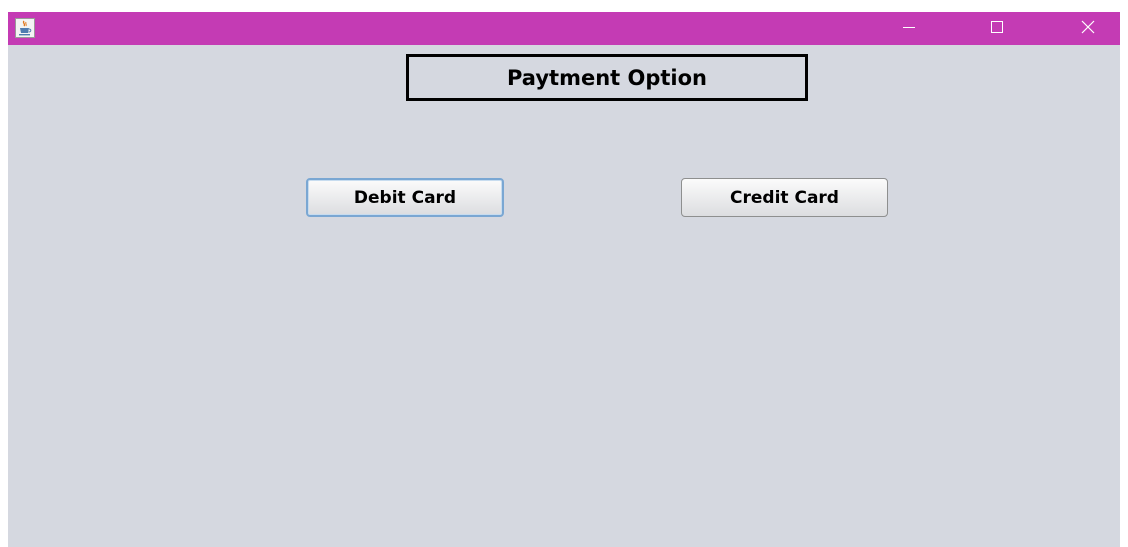  I want to click on minimize-icon, so click(909, 28).